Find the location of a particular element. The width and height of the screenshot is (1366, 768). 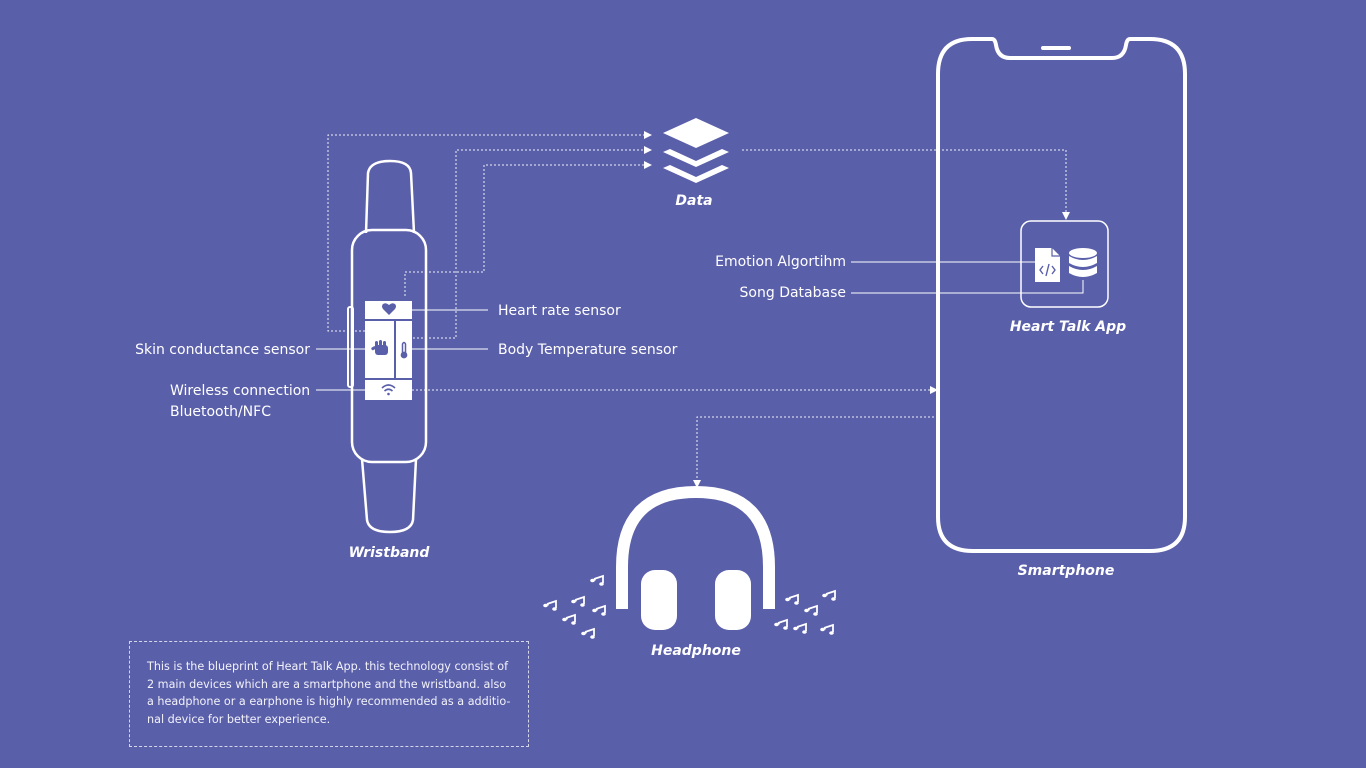

emotion-algorithm-label: Emotion Algortihm is located at coordinates (780, 262).